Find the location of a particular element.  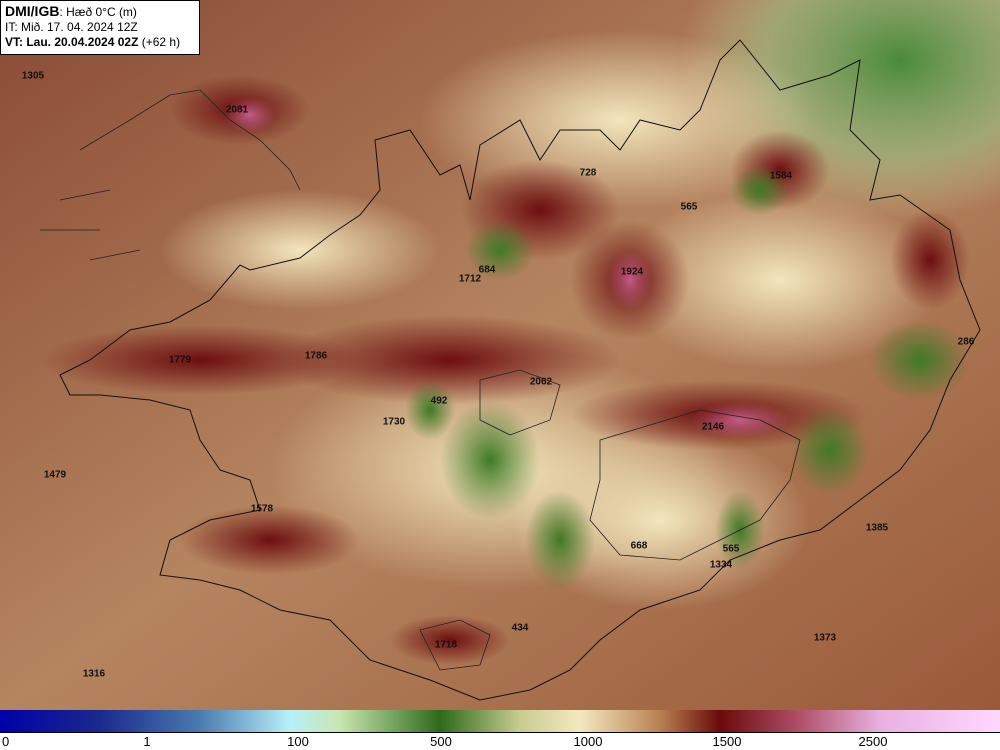

value-label: 1712 is located at coordinates (470, 279).